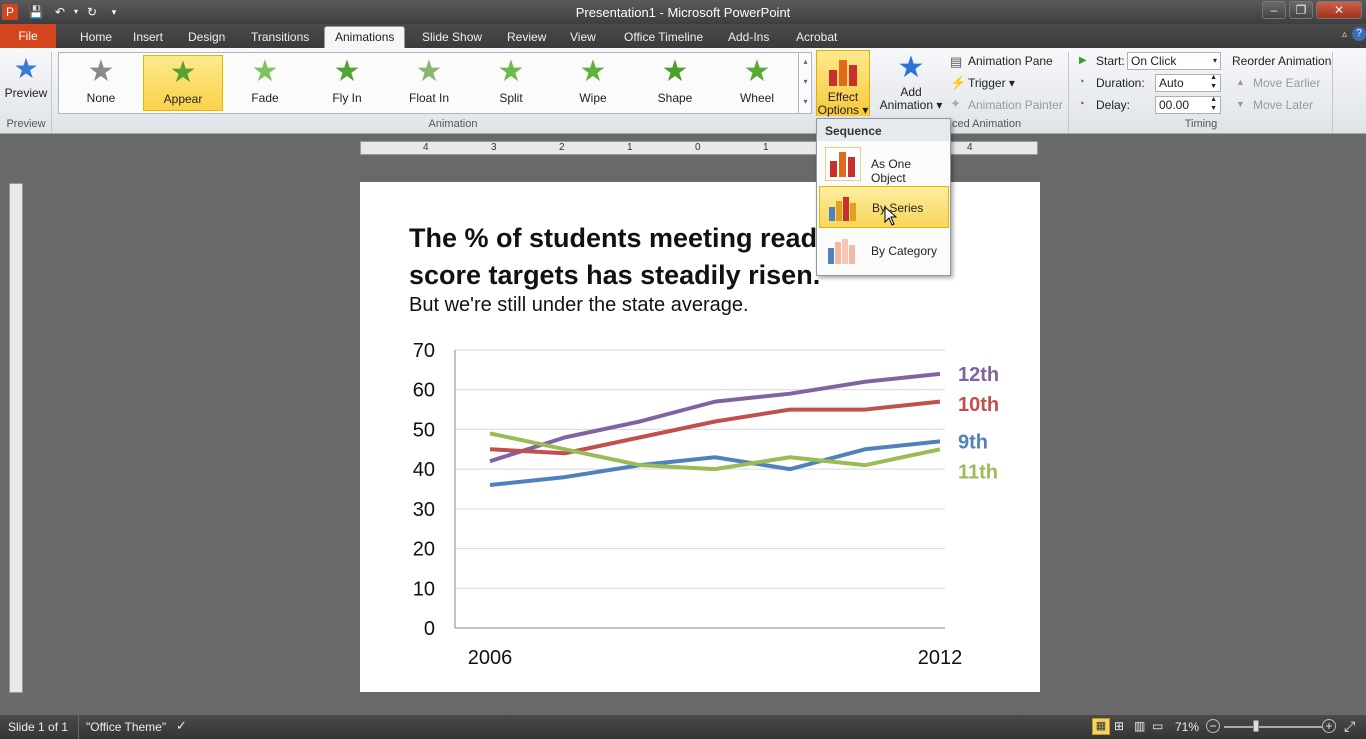  I want to click on reading-view-icon: ▥, so click(1139, 726).